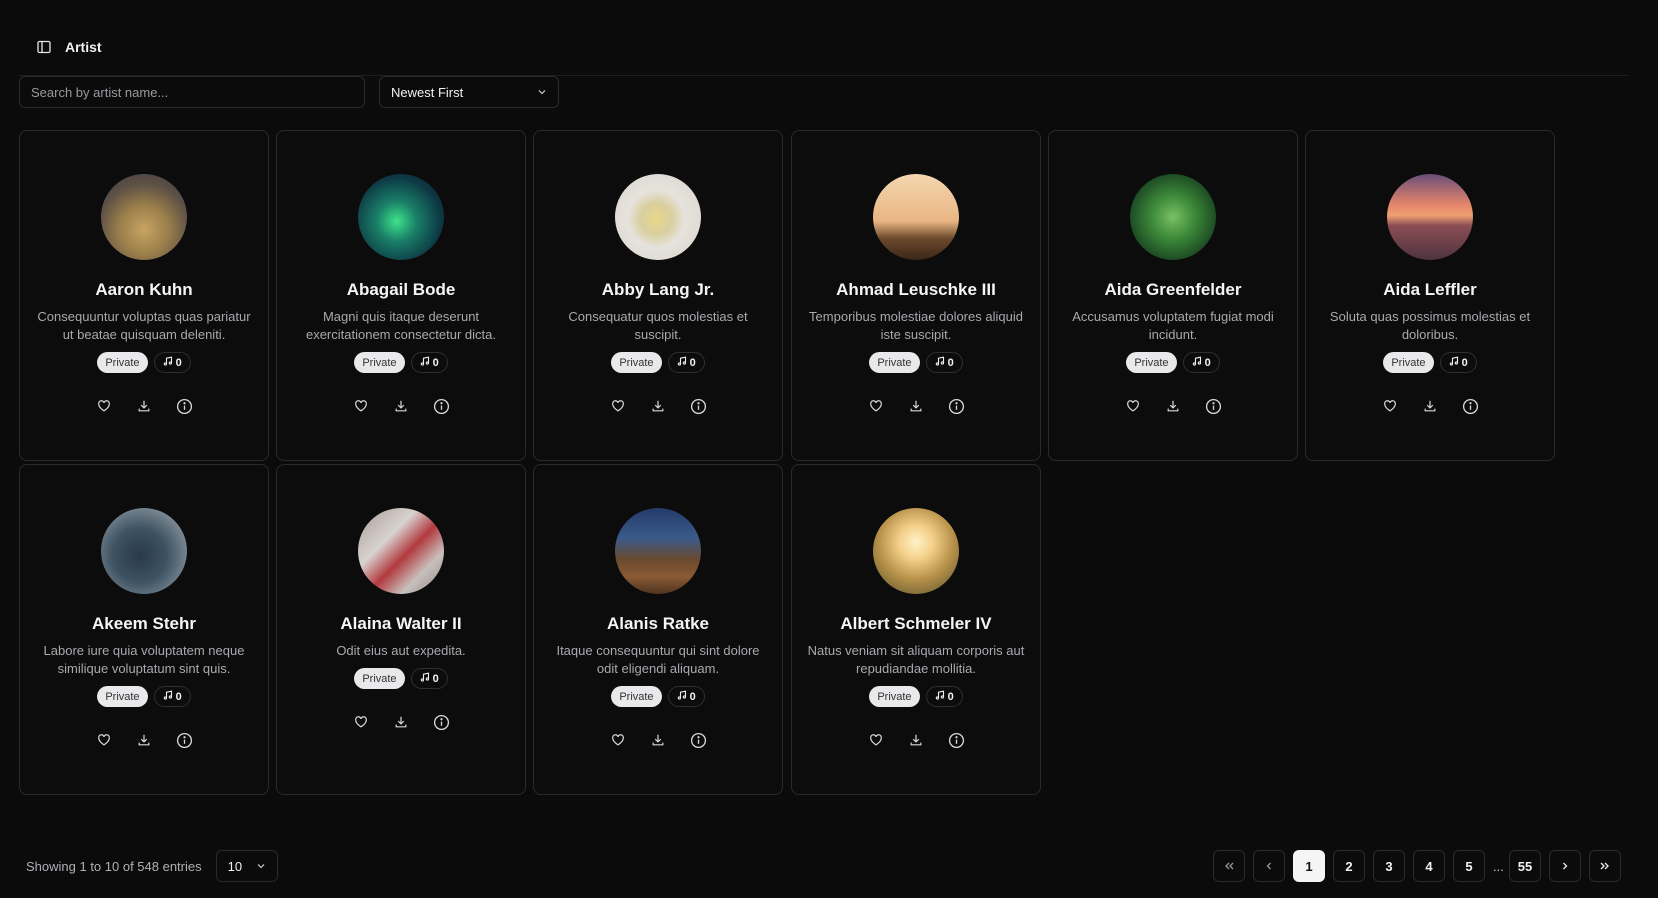  Describe the element at coordinates (401, 623) in the screenshot. I see `artist-name: Alaina Walter II` at that location.